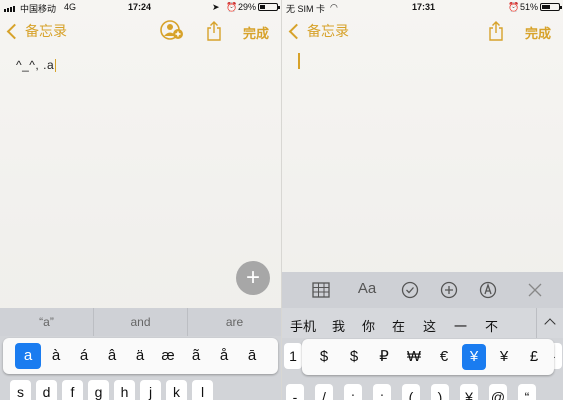  I want to click on close-icon, so click(535, 290).